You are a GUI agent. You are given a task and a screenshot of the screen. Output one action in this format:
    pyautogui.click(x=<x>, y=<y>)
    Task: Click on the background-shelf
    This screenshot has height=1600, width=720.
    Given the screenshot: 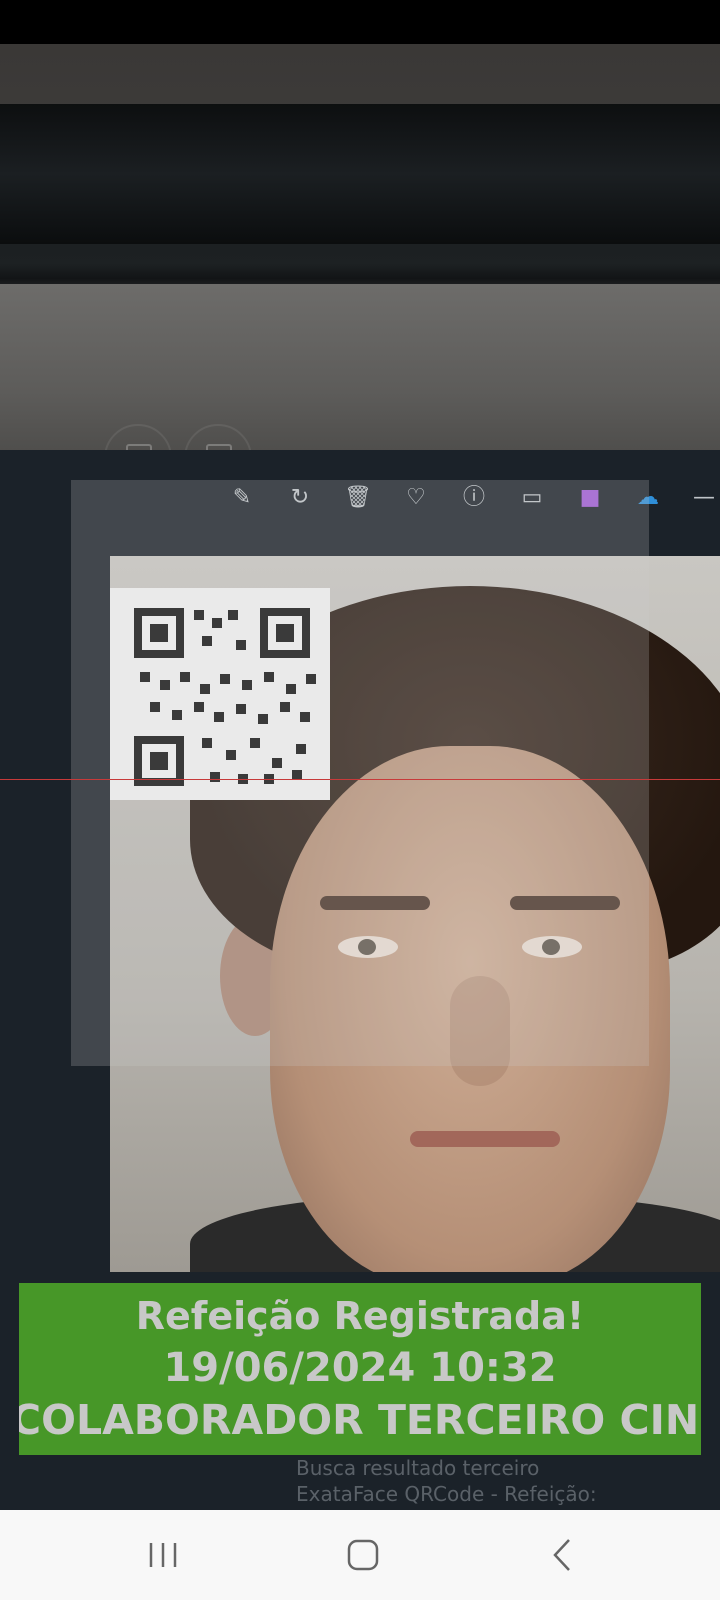 What is the action you would take?
    pyautogui.click(x=360, y=174)
    